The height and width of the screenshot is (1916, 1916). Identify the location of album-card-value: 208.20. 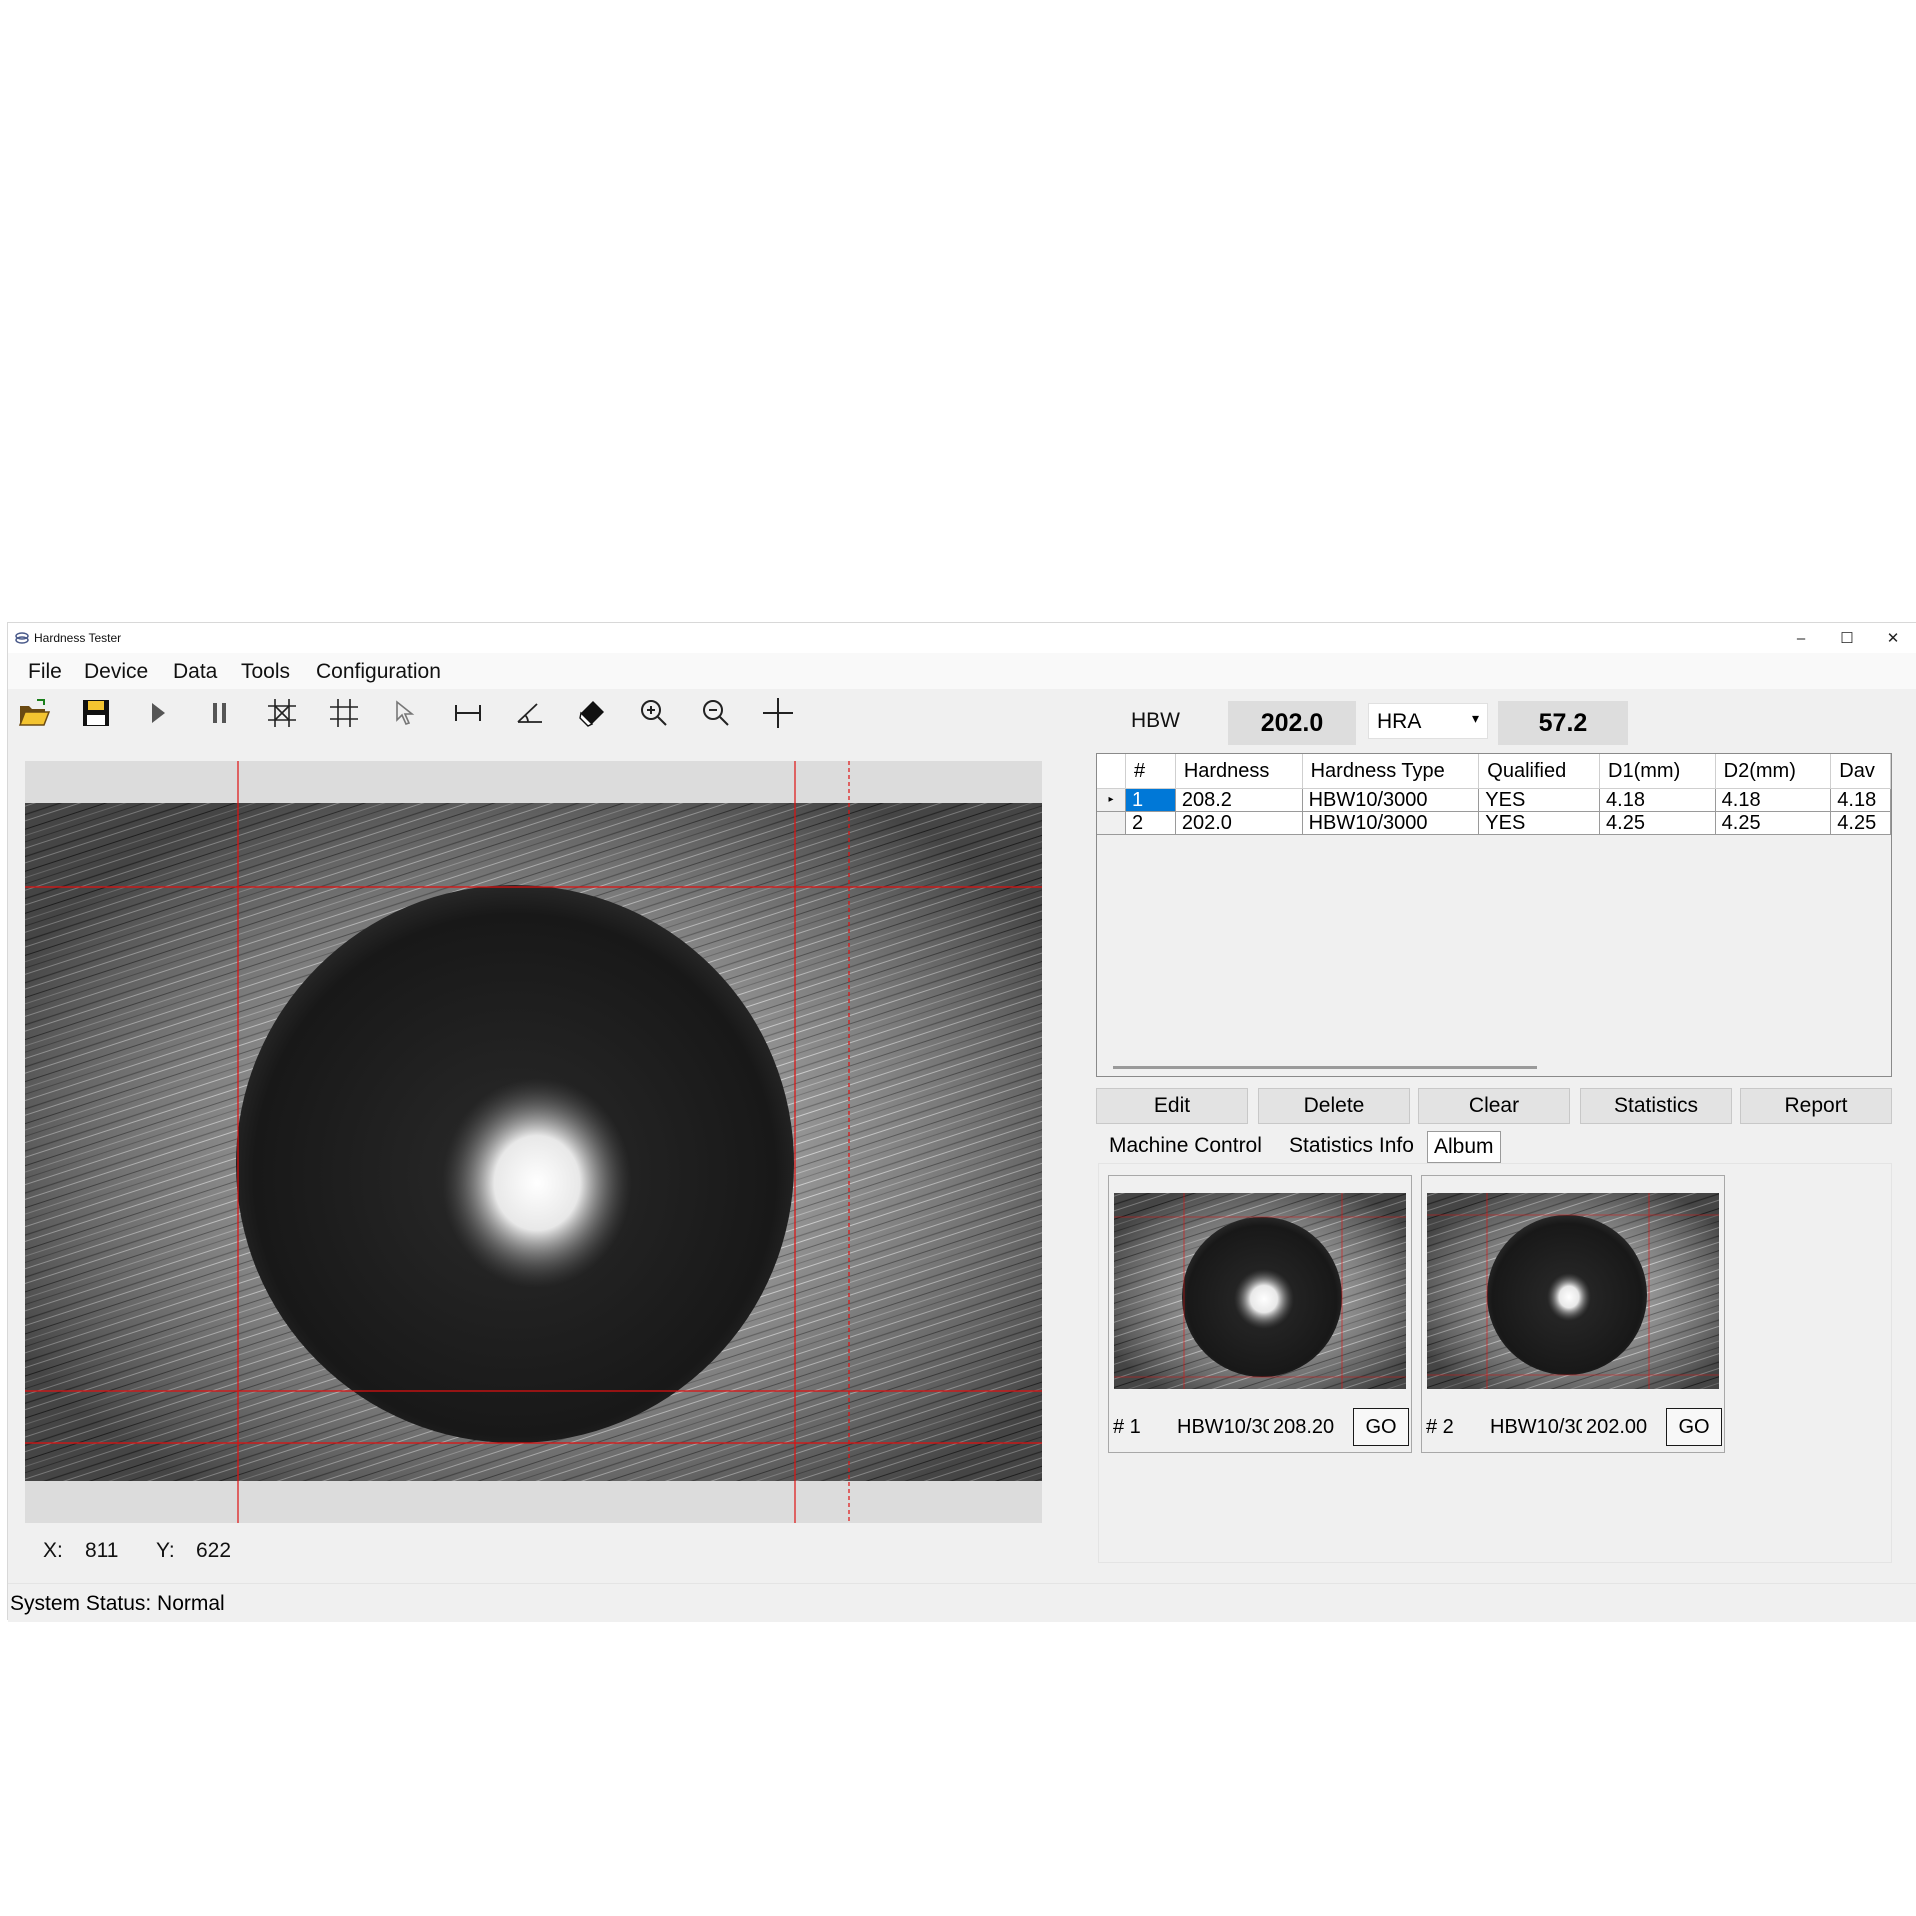
(1304, 1427).